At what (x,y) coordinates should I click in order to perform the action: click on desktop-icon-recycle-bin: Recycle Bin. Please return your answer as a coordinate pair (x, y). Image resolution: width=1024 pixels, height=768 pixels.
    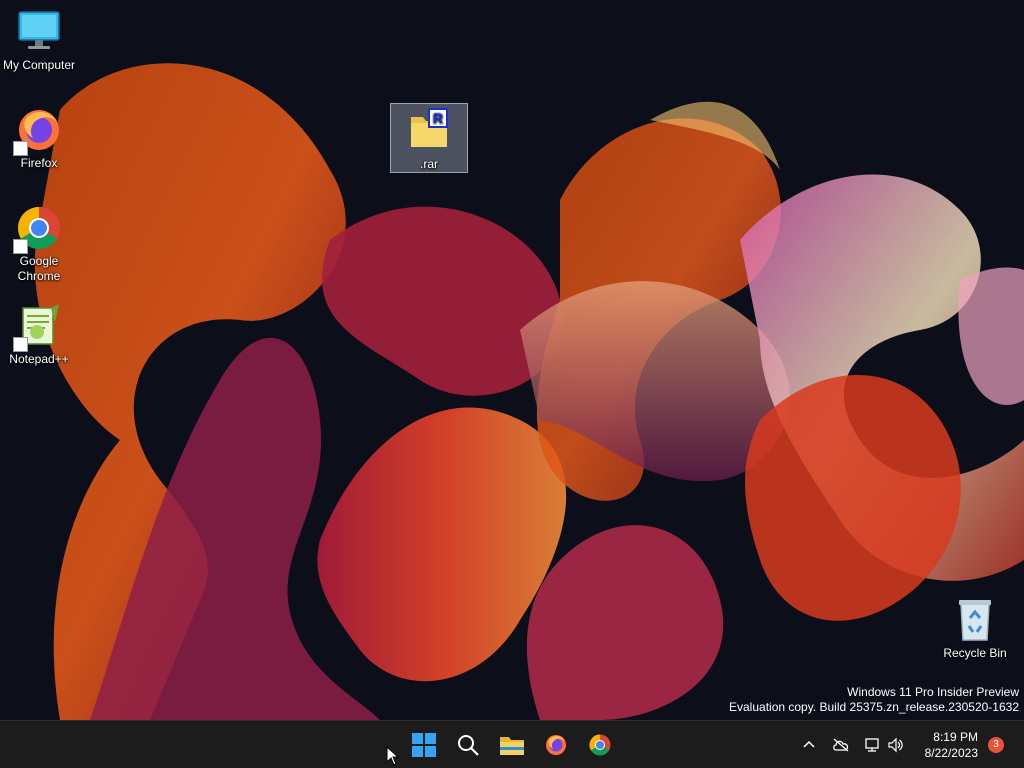
    Looking at the image, I should click on (975, 628).